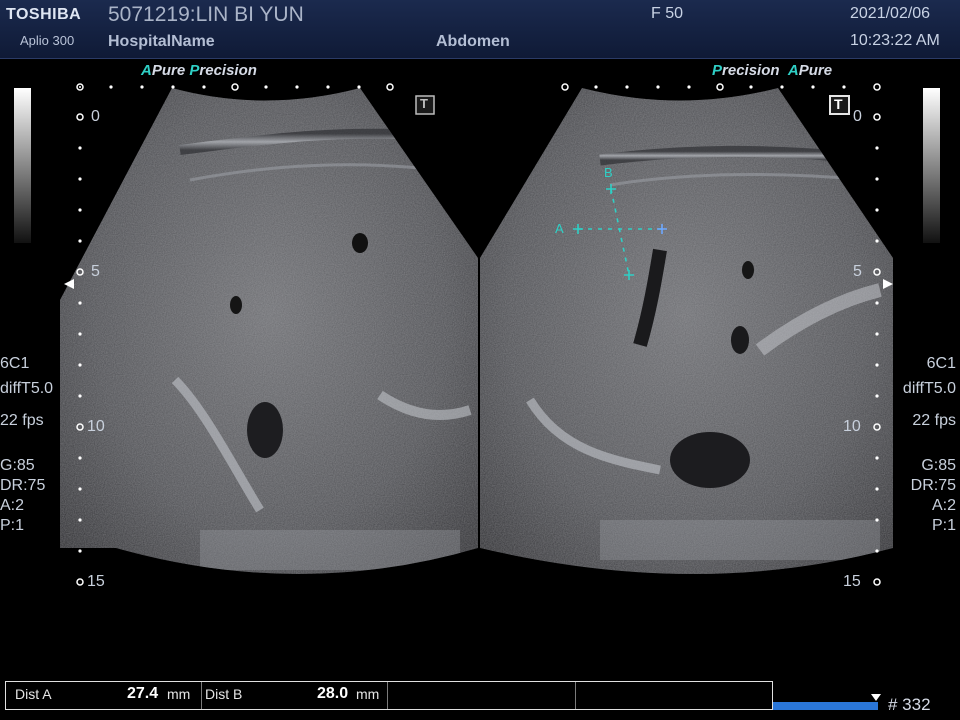 Image resolution: width=960 pixels, height=720 pixels. What do you see at coordinates (224, 694) in the screenshot?
I see `dist-b-label: Dist B` at bounding box center [224, 694].